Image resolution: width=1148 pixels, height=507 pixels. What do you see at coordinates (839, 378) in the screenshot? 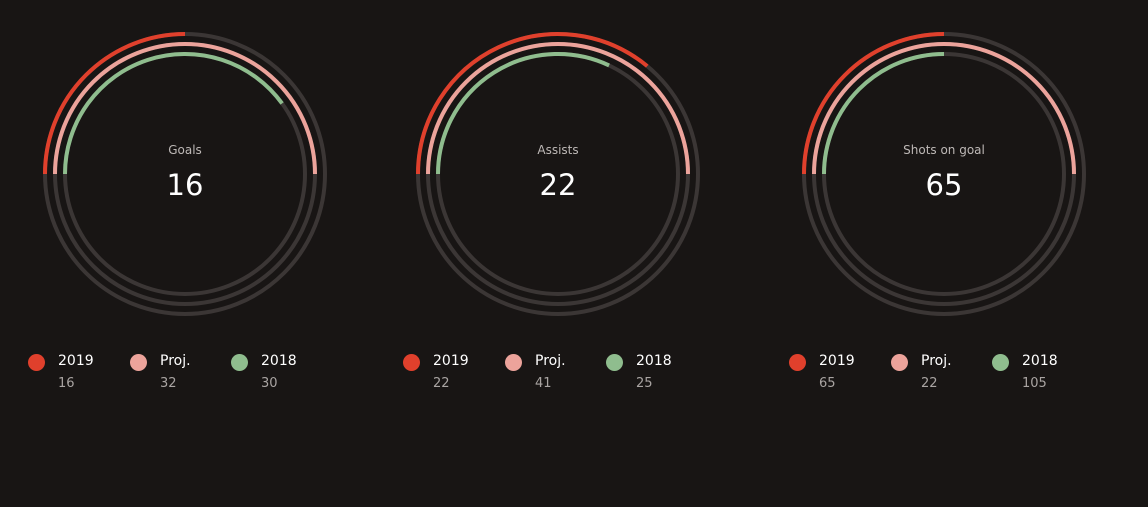
I see `legend-item-2019: 2019 65` at bounding box center [839, 378].